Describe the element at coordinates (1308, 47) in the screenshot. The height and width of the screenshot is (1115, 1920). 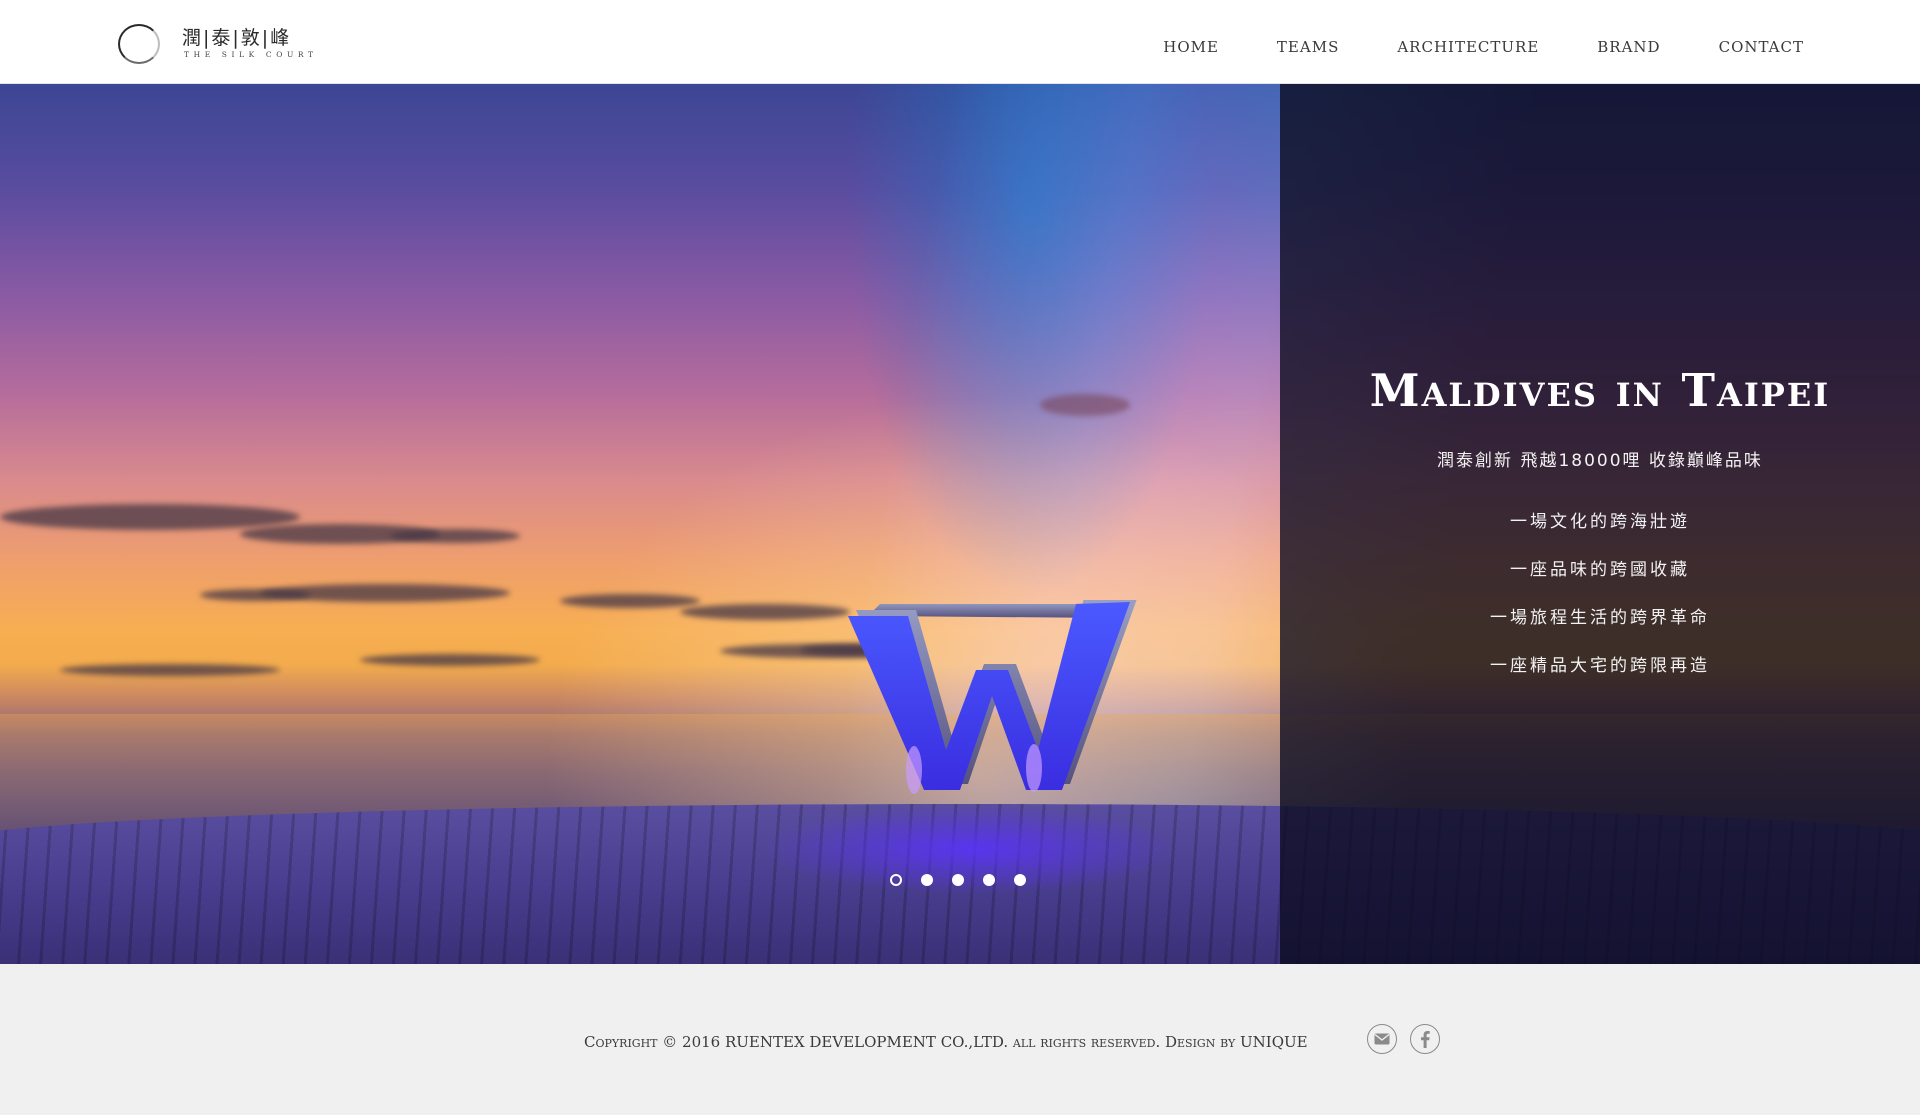
I see `nav-teams: TEAMS` at that location.